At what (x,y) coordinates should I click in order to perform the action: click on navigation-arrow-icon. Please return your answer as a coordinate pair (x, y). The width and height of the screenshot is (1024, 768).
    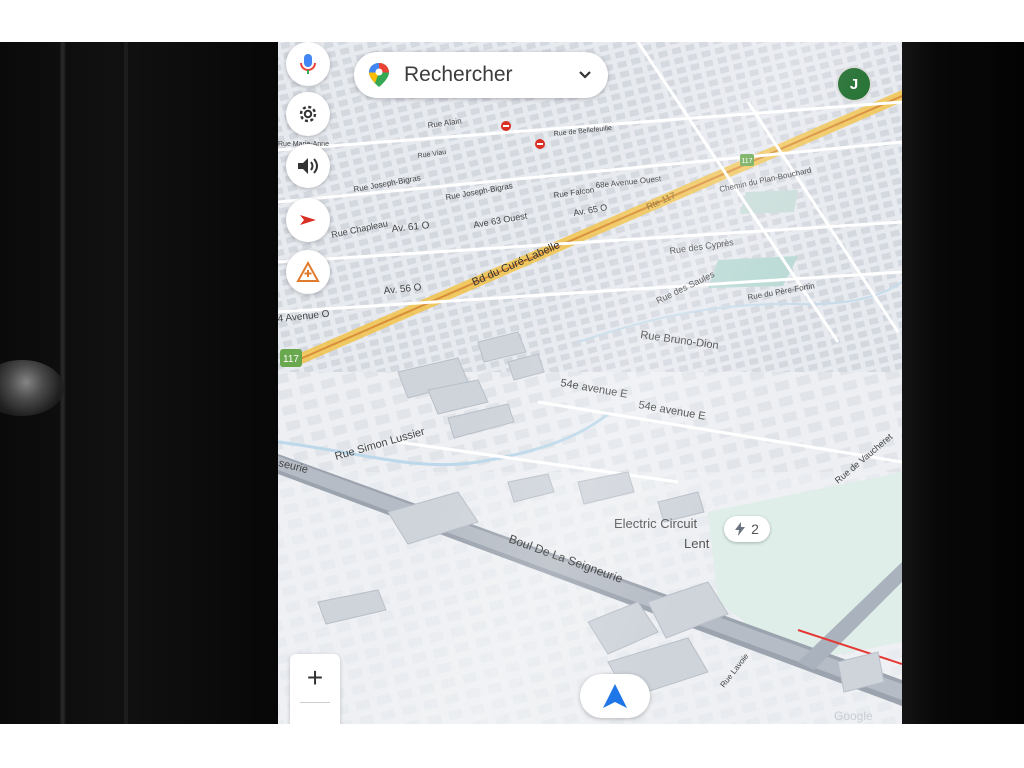
    Looking at the image, I should click on (308, 220).